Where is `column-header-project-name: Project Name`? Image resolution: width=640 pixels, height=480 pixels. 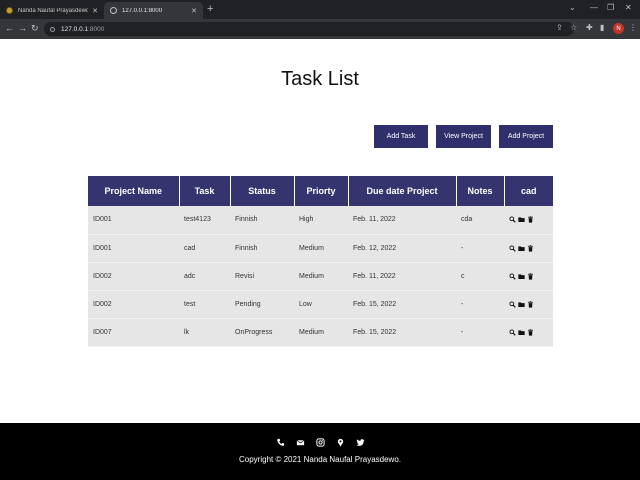
column-header-project-name: Project Name is located at coordinates (134, 191).